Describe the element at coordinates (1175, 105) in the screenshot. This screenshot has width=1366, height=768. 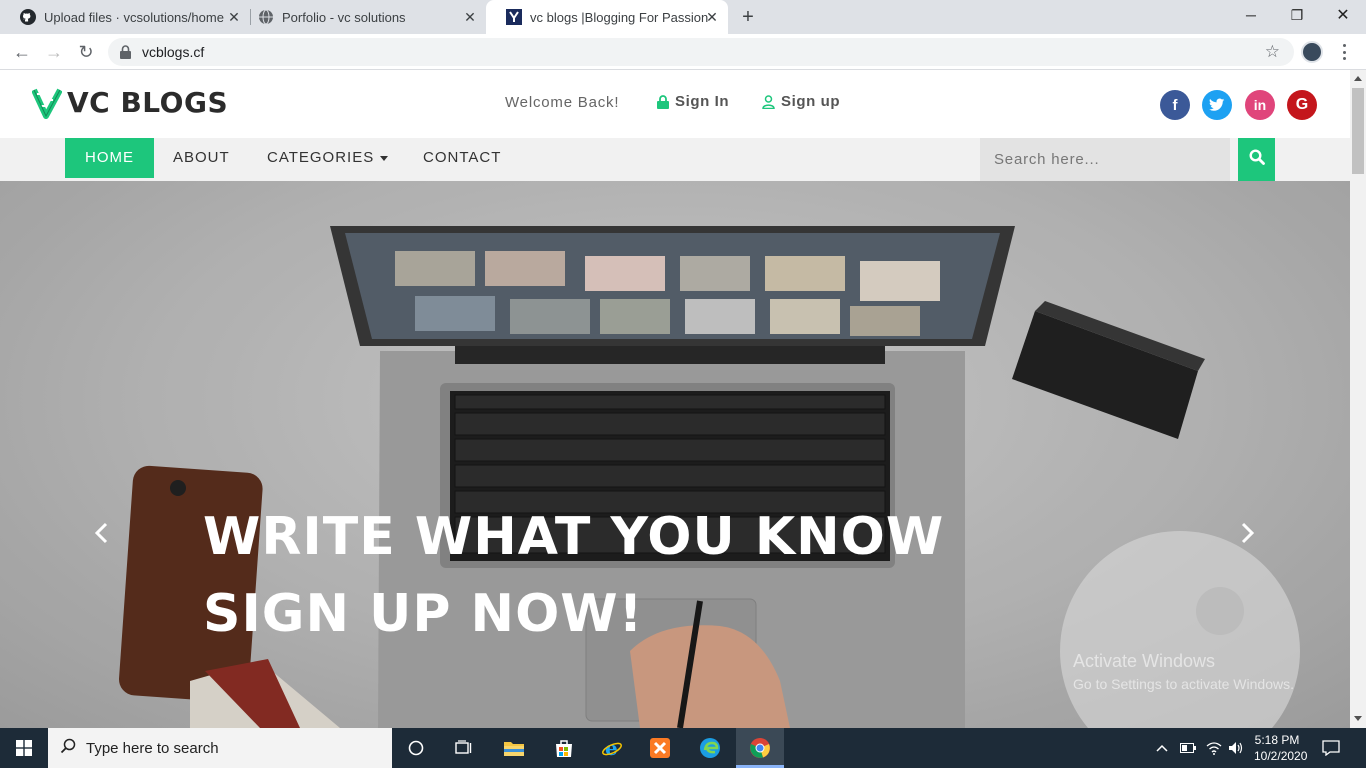
I see `facebook-icon: f` at that location.